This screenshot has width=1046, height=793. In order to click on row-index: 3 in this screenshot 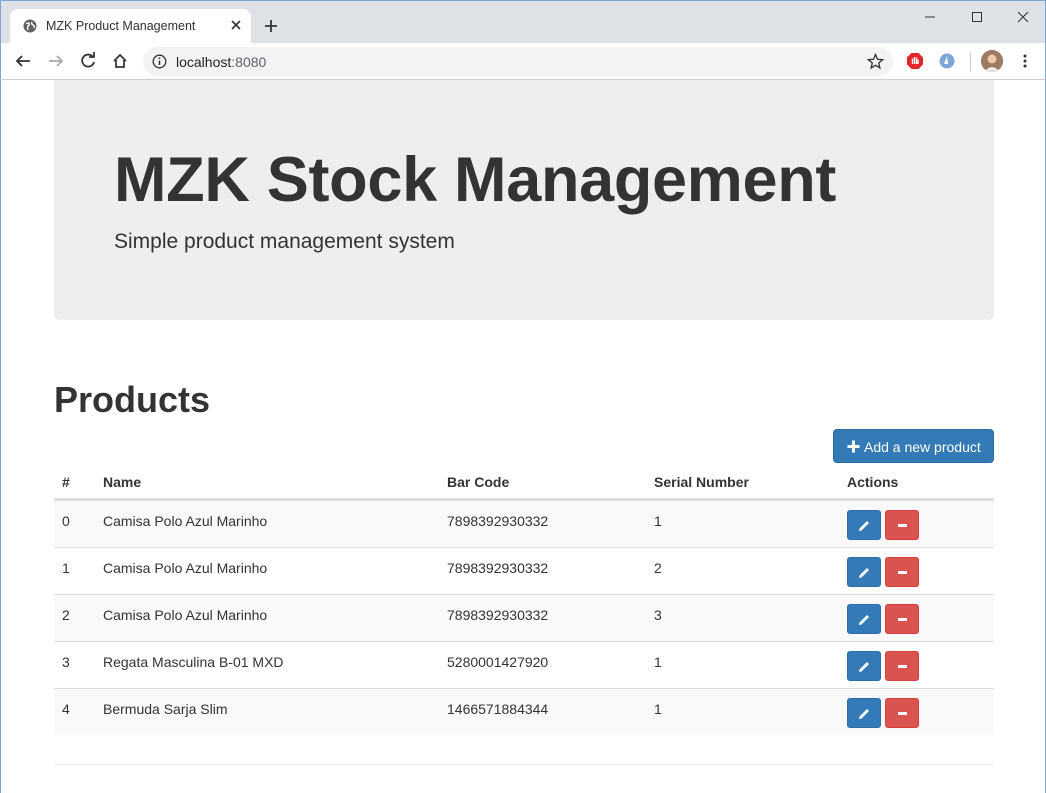, I will do `click(66, 662)`.